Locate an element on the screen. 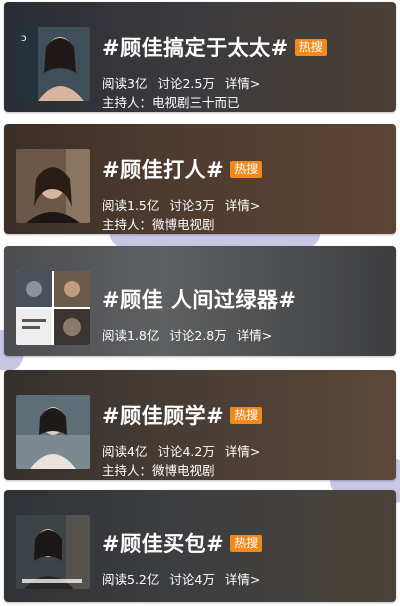 The width and height of the screenshot is (400, 606). topic-title: #顾佳顾学# is located at coordinates (163, 415).